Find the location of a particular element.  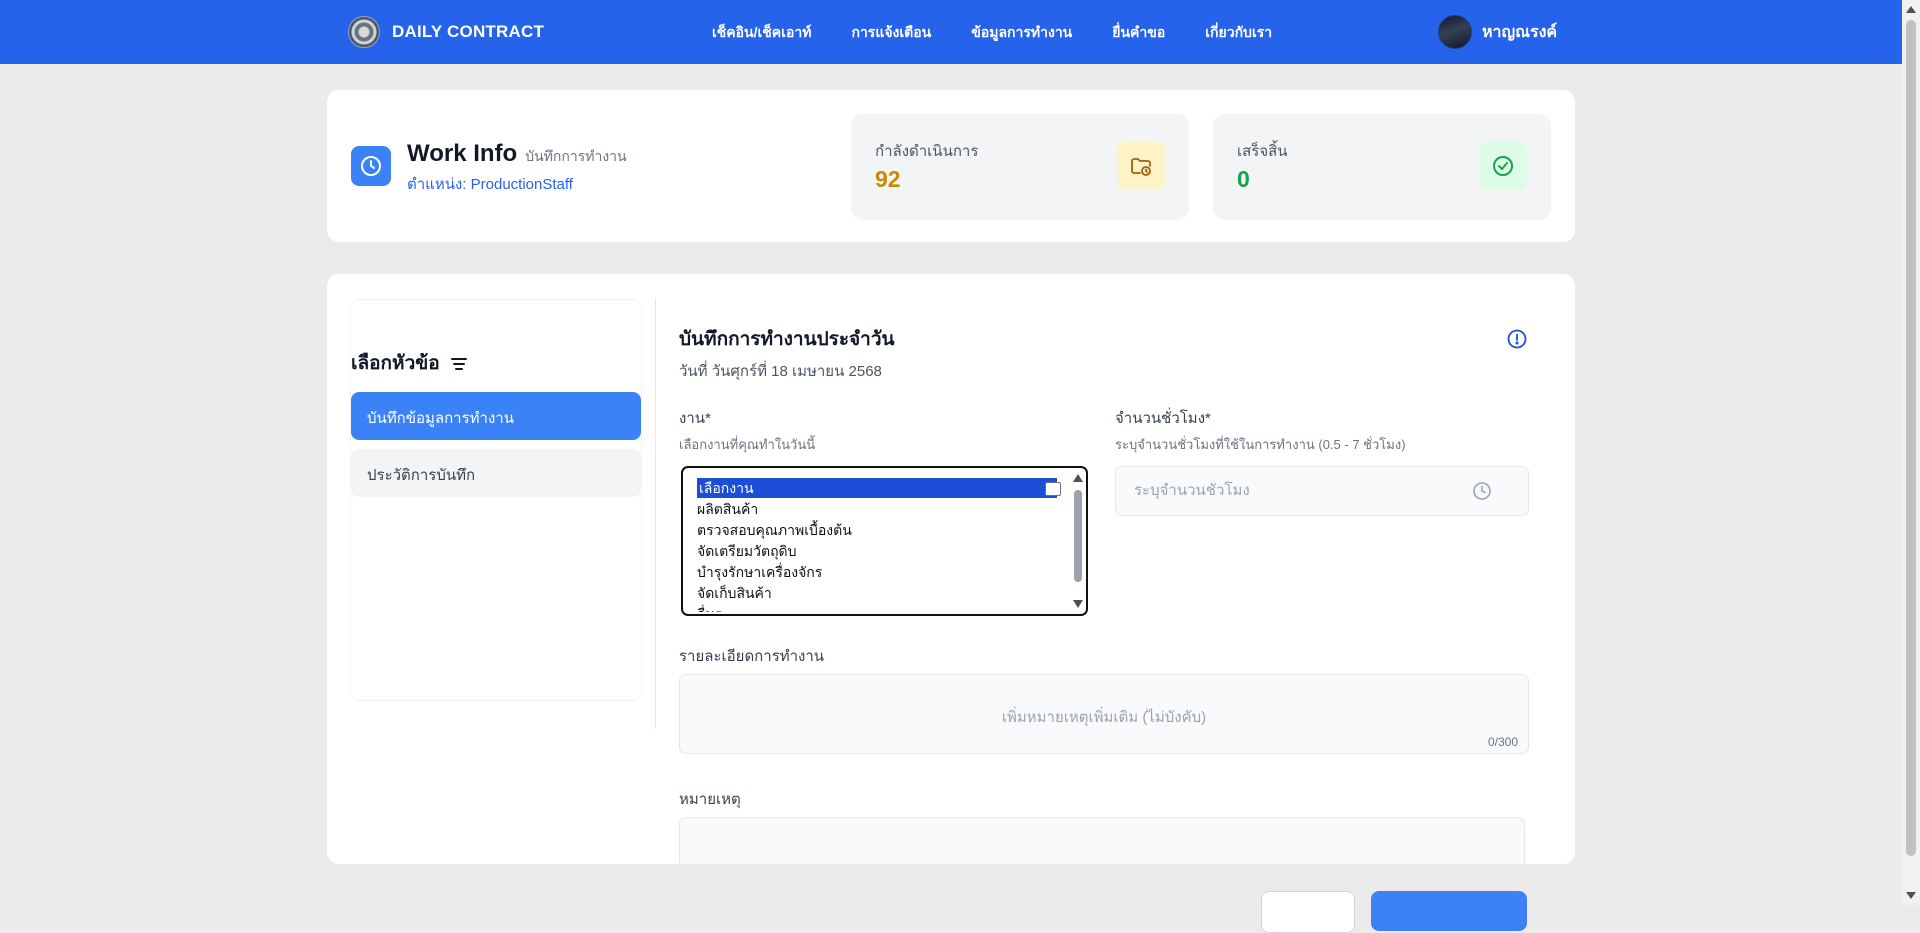

details-textarea is located at coordinates (1104, 714).